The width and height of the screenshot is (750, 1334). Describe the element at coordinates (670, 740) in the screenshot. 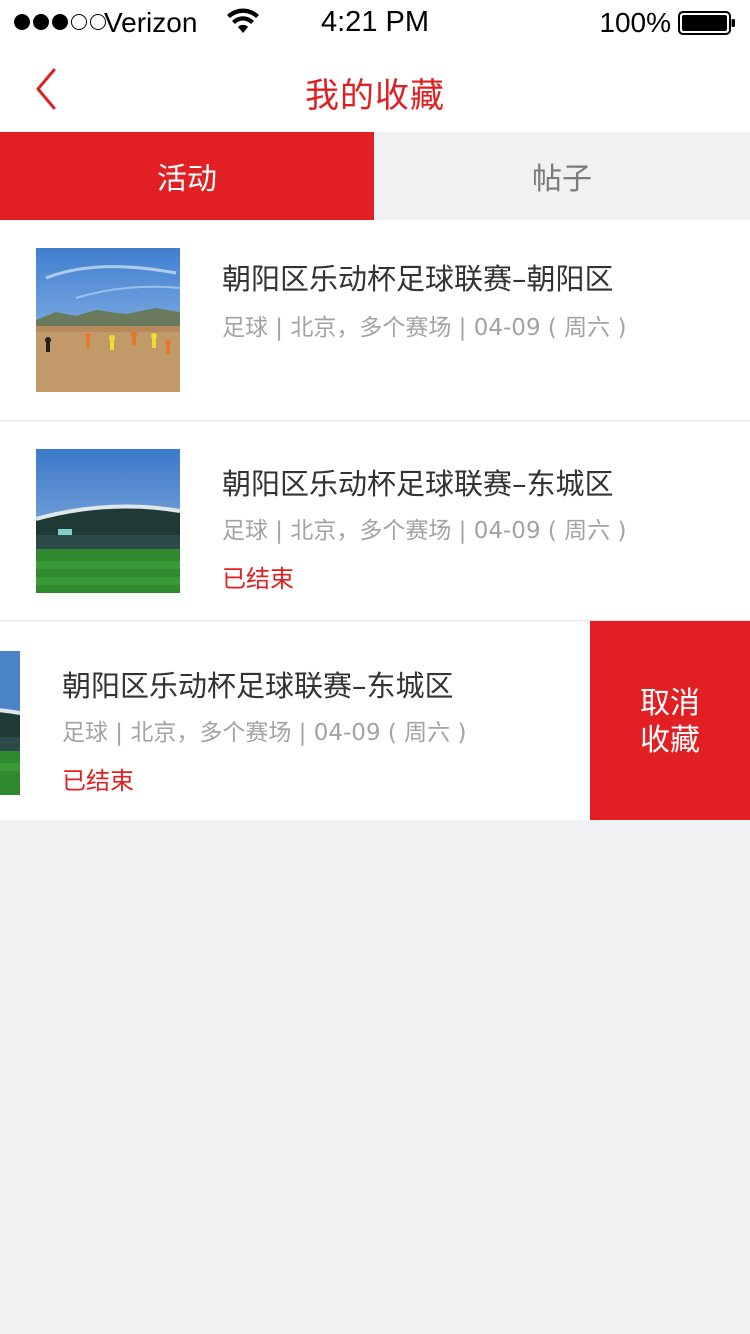

I see `unfavorite-label-line2: 收藏` at that location.